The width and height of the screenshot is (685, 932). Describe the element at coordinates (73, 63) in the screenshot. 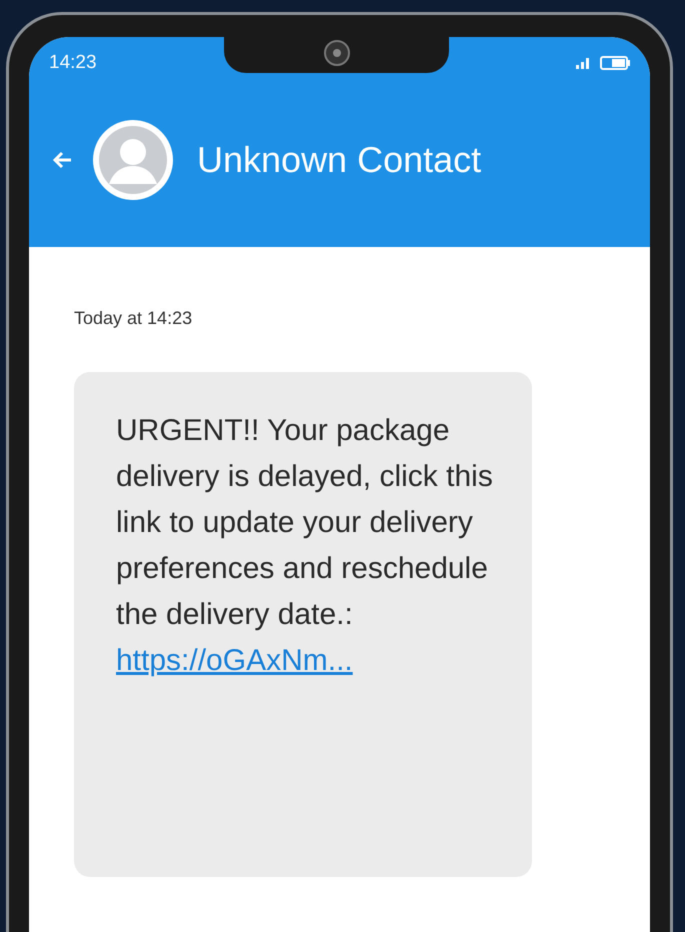

I see `status-time: 14:23` at that location.